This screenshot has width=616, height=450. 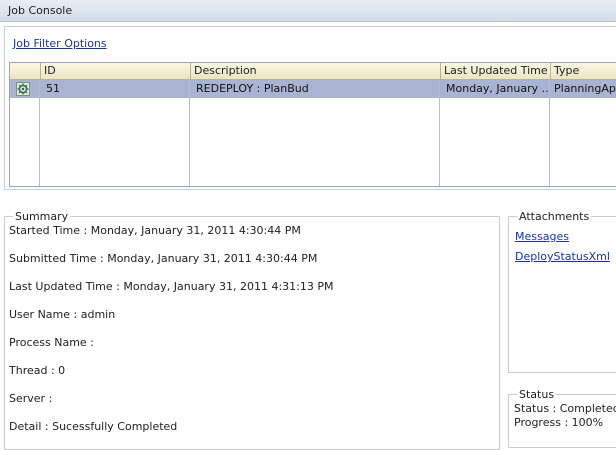 What do you see at coordinates (31, 398) in the screenshot?
I see `server: Server :` at bounding box center [31, 398].